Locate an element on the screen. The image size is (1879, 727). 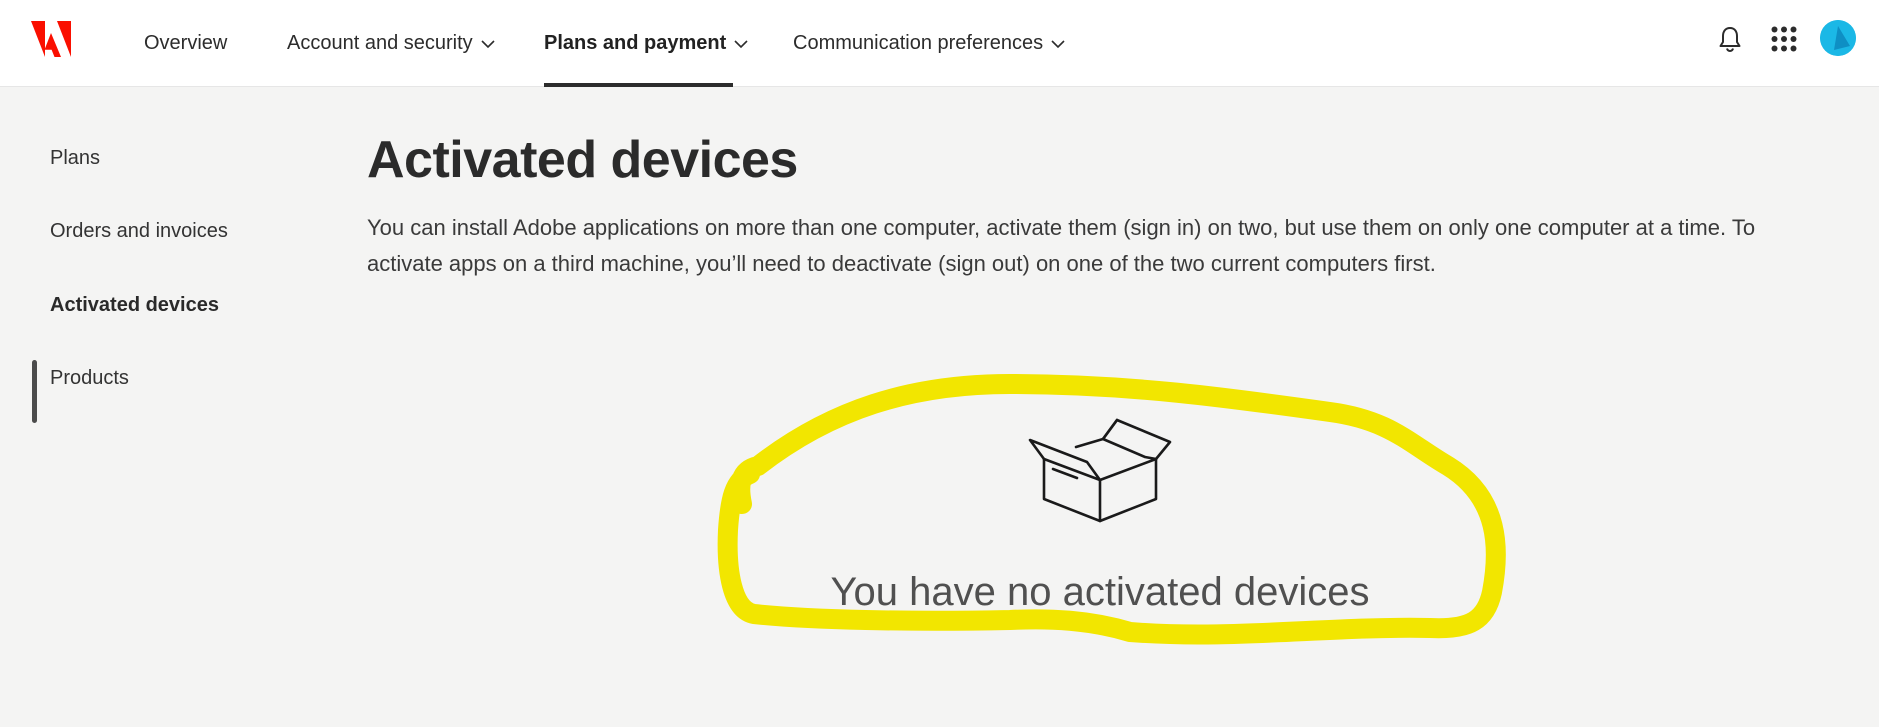
adobe-logo-icon is located at coordinates (51, 39).